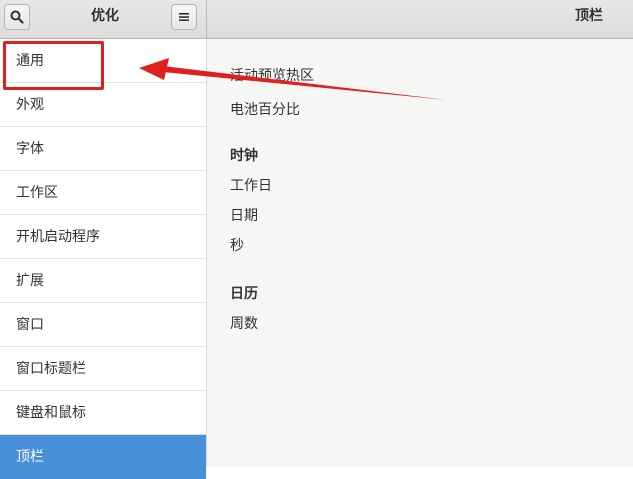 Image resolution: width=633 pixels, height=479 pixels. Describe the element at coordinates (244, 294) in the screenshot. I see `calendar-section-heading: 日历` at that location.